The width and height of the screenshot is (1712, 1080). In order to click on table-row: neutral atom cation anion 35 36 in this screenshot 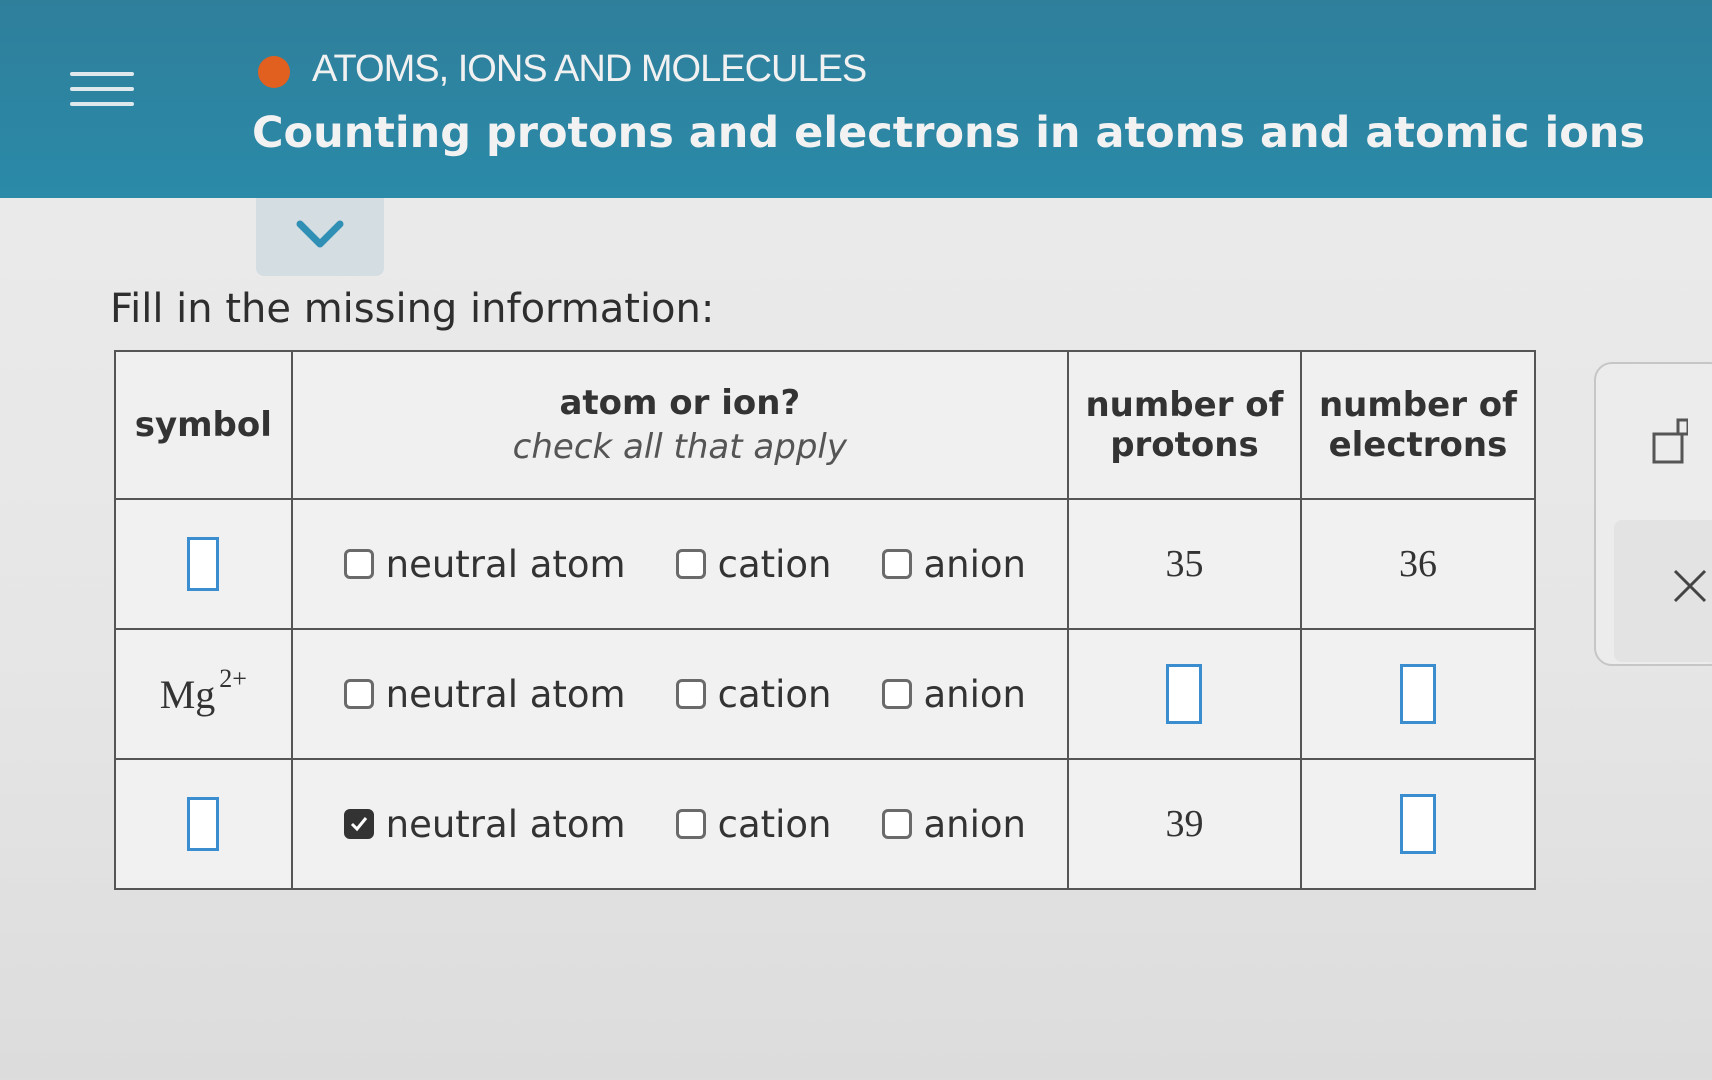, I will do `click(825, 564)`.